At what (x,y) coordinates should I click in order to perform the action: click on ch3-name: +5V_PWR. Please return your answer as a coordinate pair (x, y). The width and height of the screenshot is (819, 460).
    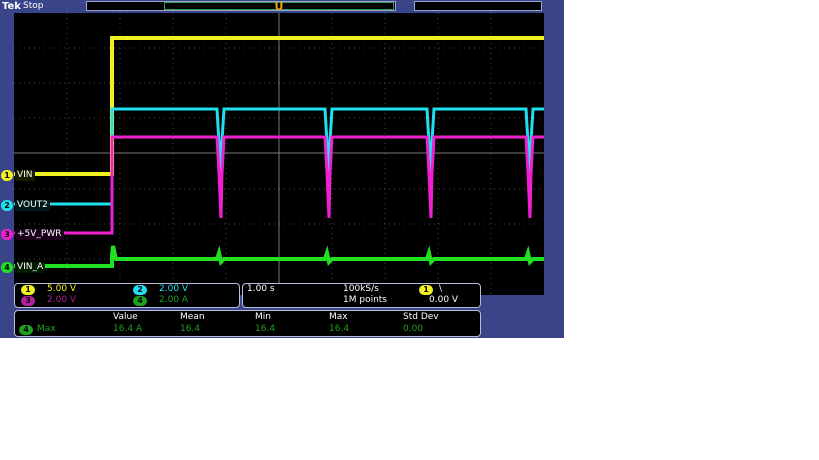
    Looking at the image, I should click on (39, 234).